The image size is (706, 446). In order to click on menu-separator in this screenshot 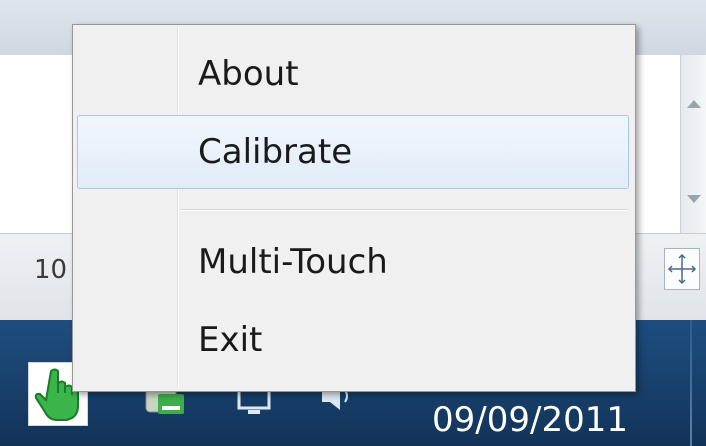, I will do `click(404, 210)`.